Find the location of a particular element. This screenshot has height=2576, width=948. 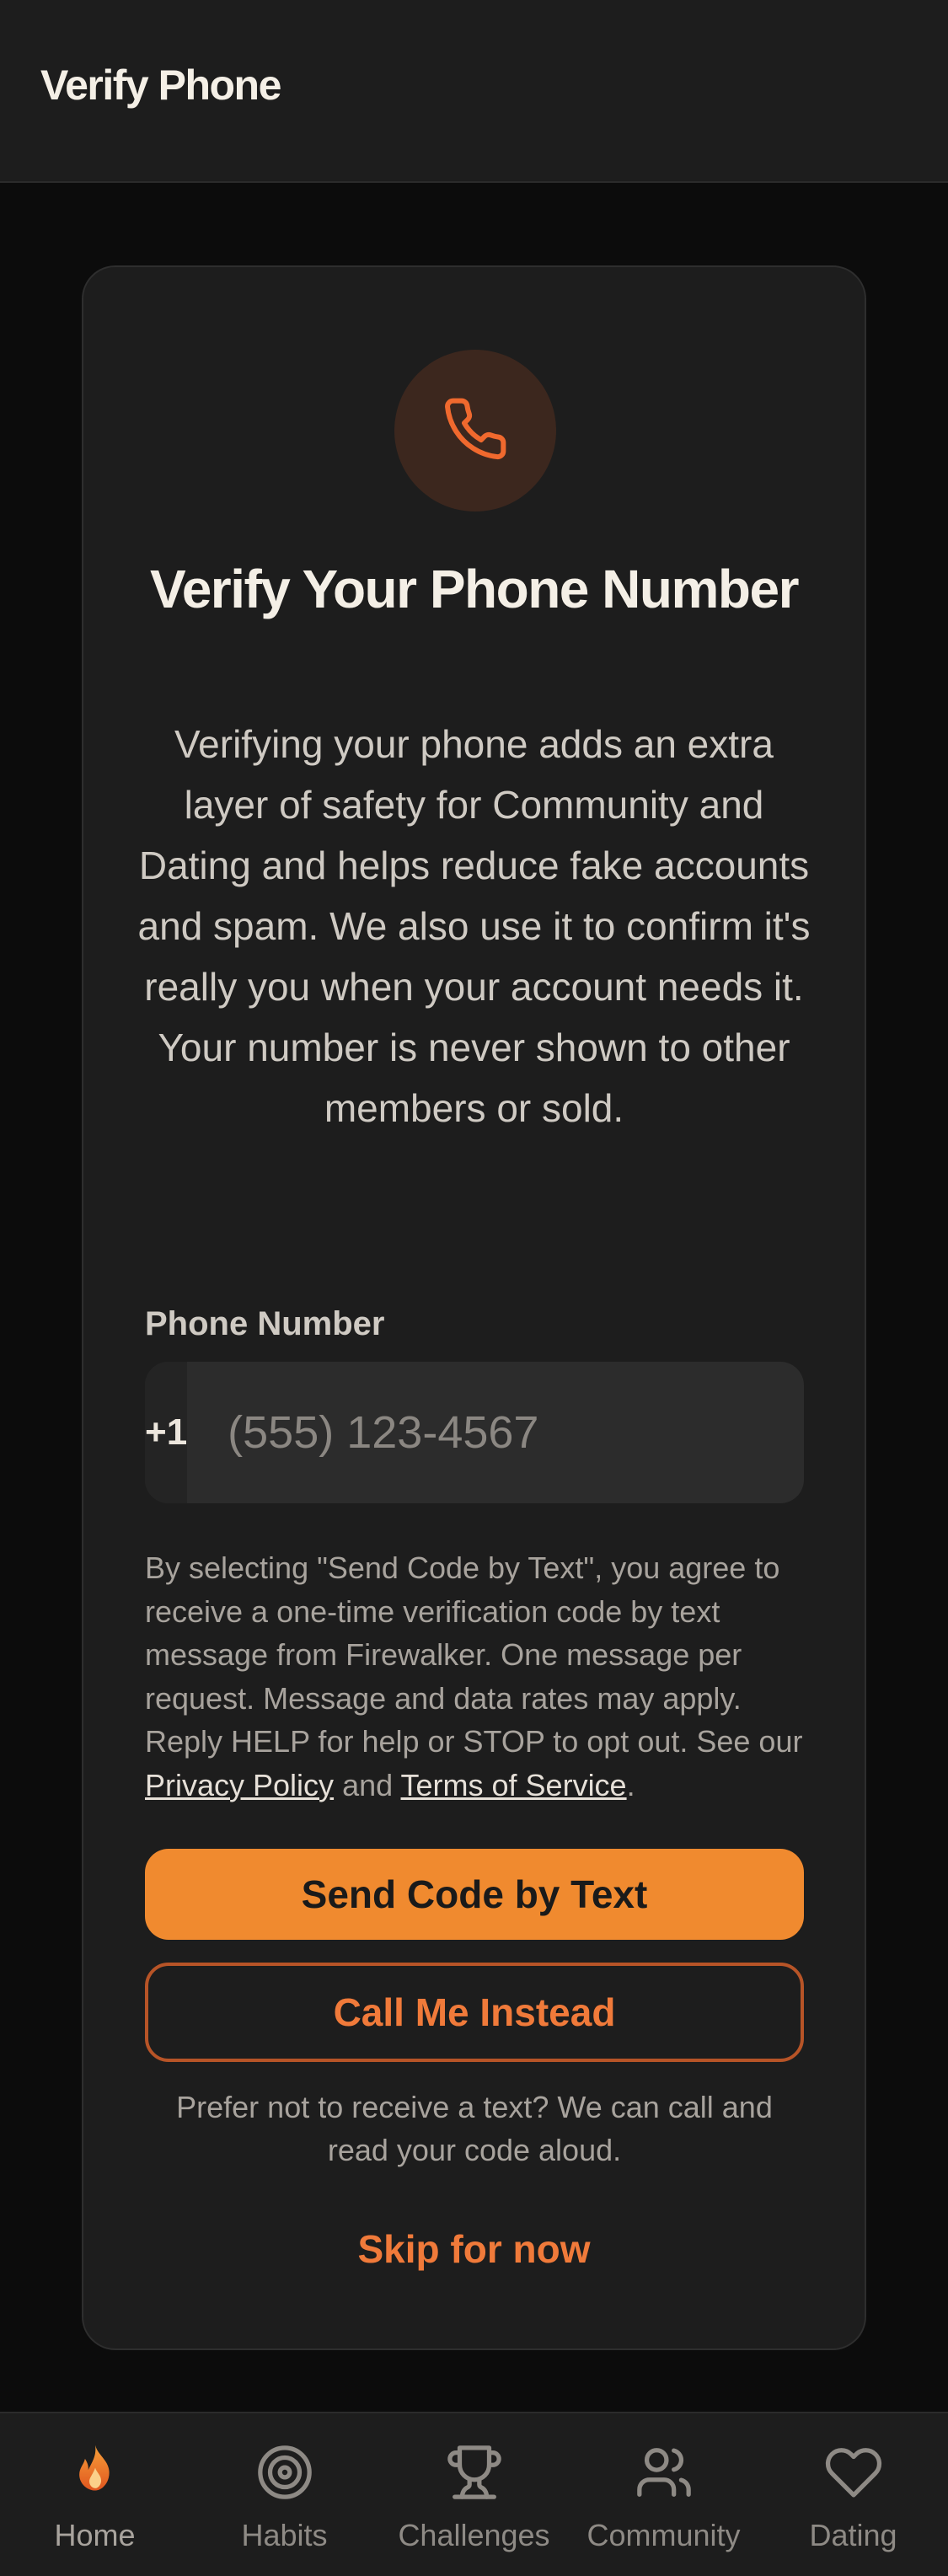

phone-number-label: Phone Number is located at coordinates (265, 1323).